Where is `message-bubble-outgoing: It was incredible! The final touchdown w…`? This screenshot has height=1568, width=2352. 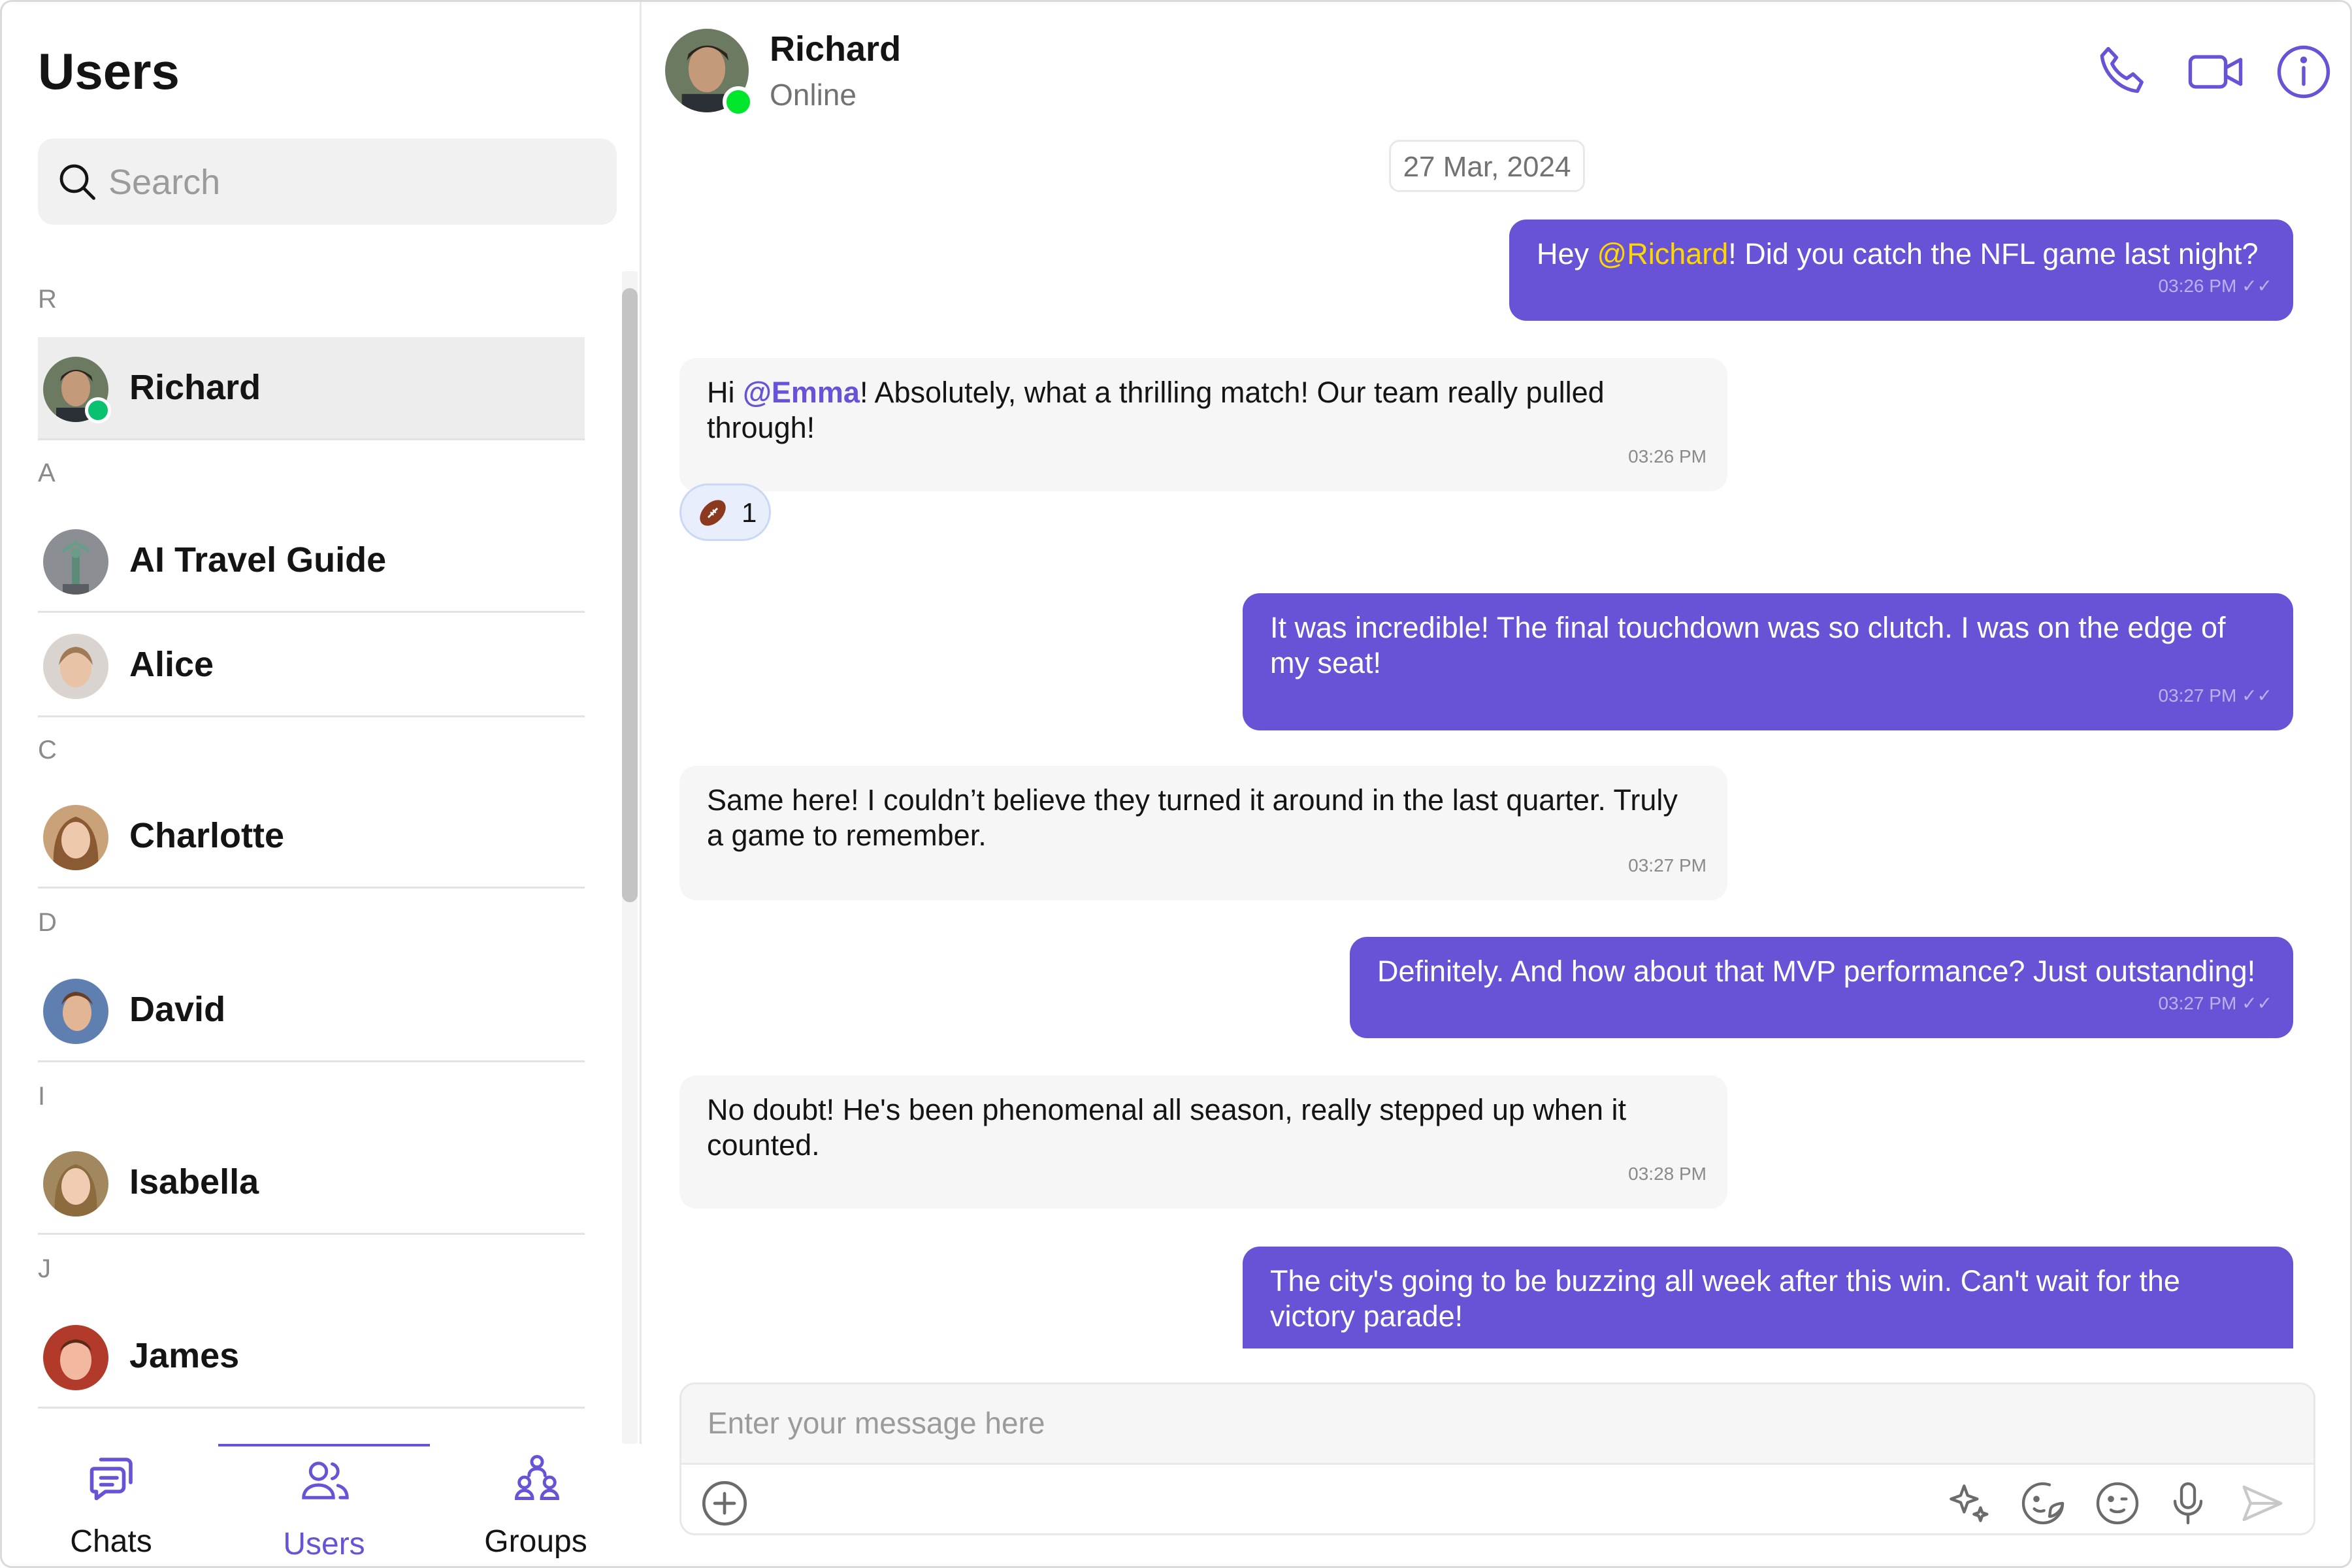
message-bubble-outgoing: It was incredible! The final touchdown w… is located at coordinates (1768, 661).